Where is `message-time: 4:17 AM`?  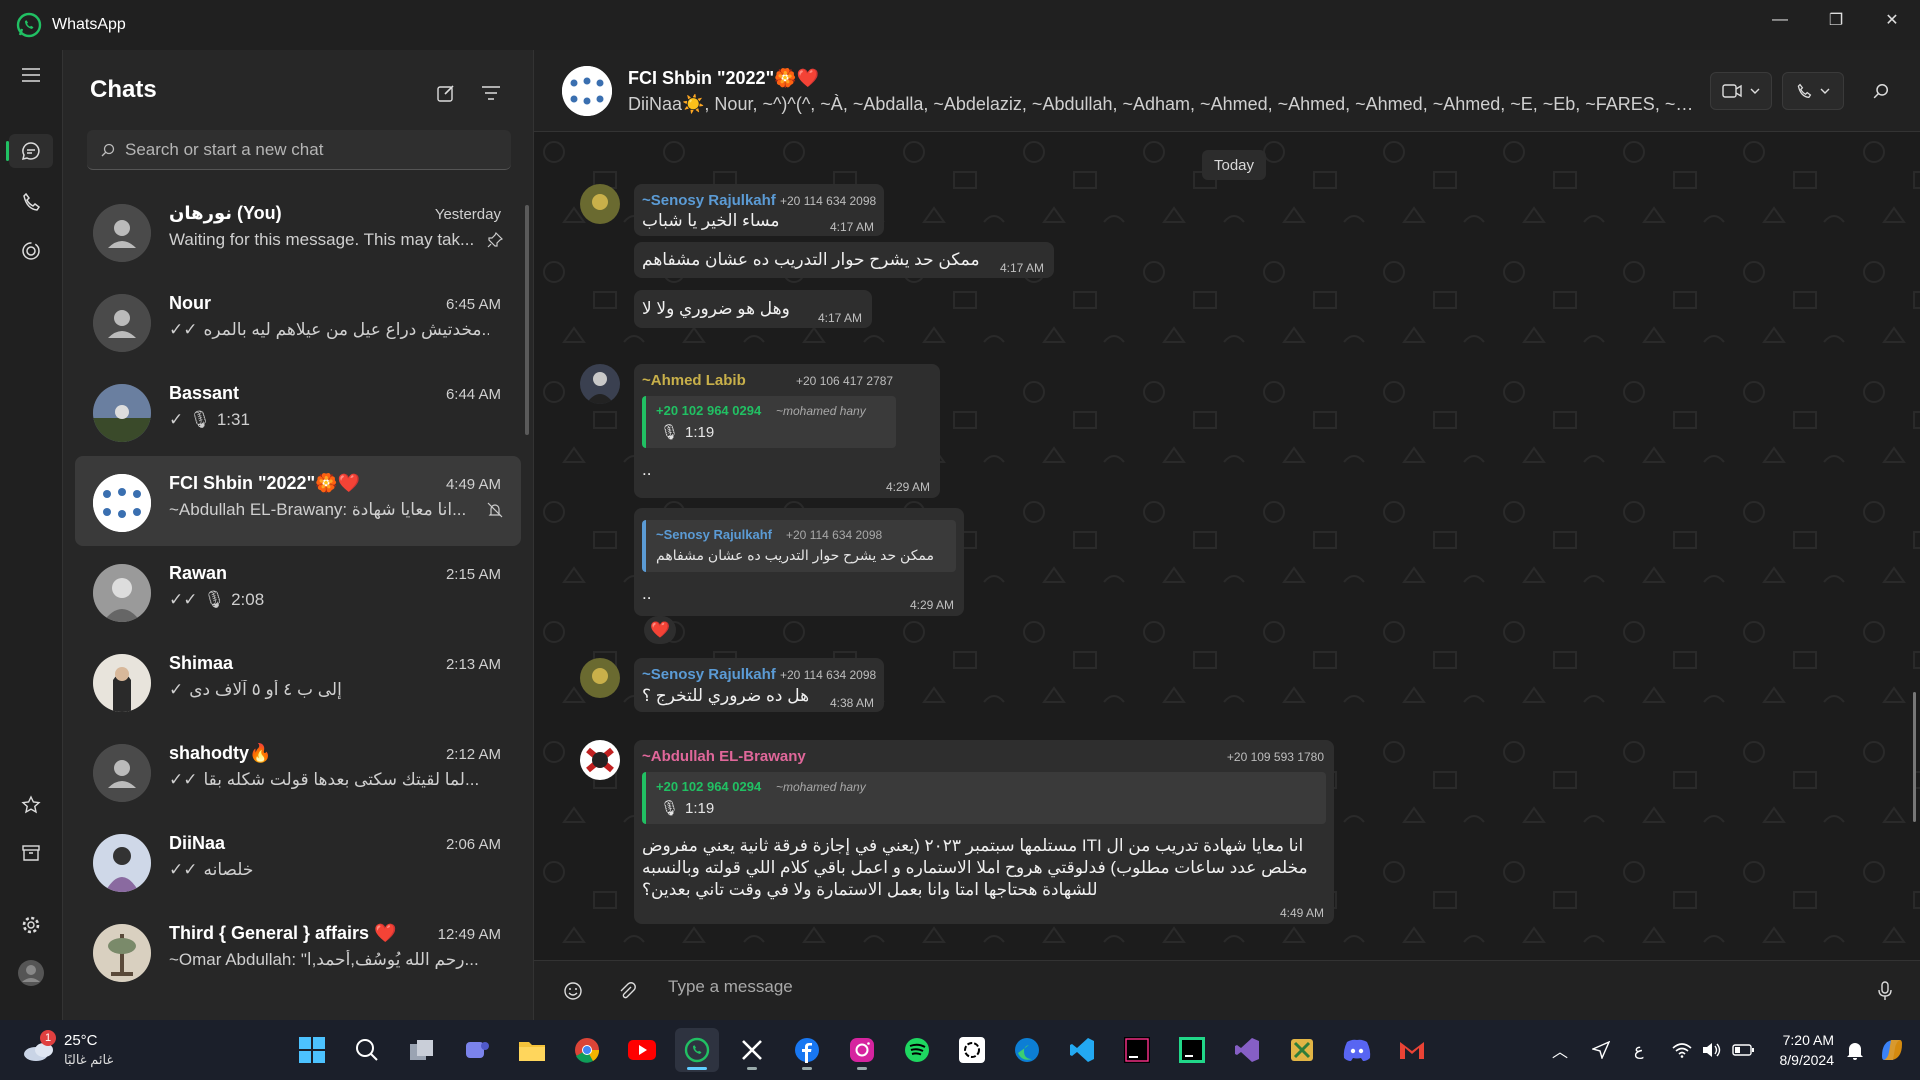
message-time: 4:17 AM is located at coordinates (1021, 268).